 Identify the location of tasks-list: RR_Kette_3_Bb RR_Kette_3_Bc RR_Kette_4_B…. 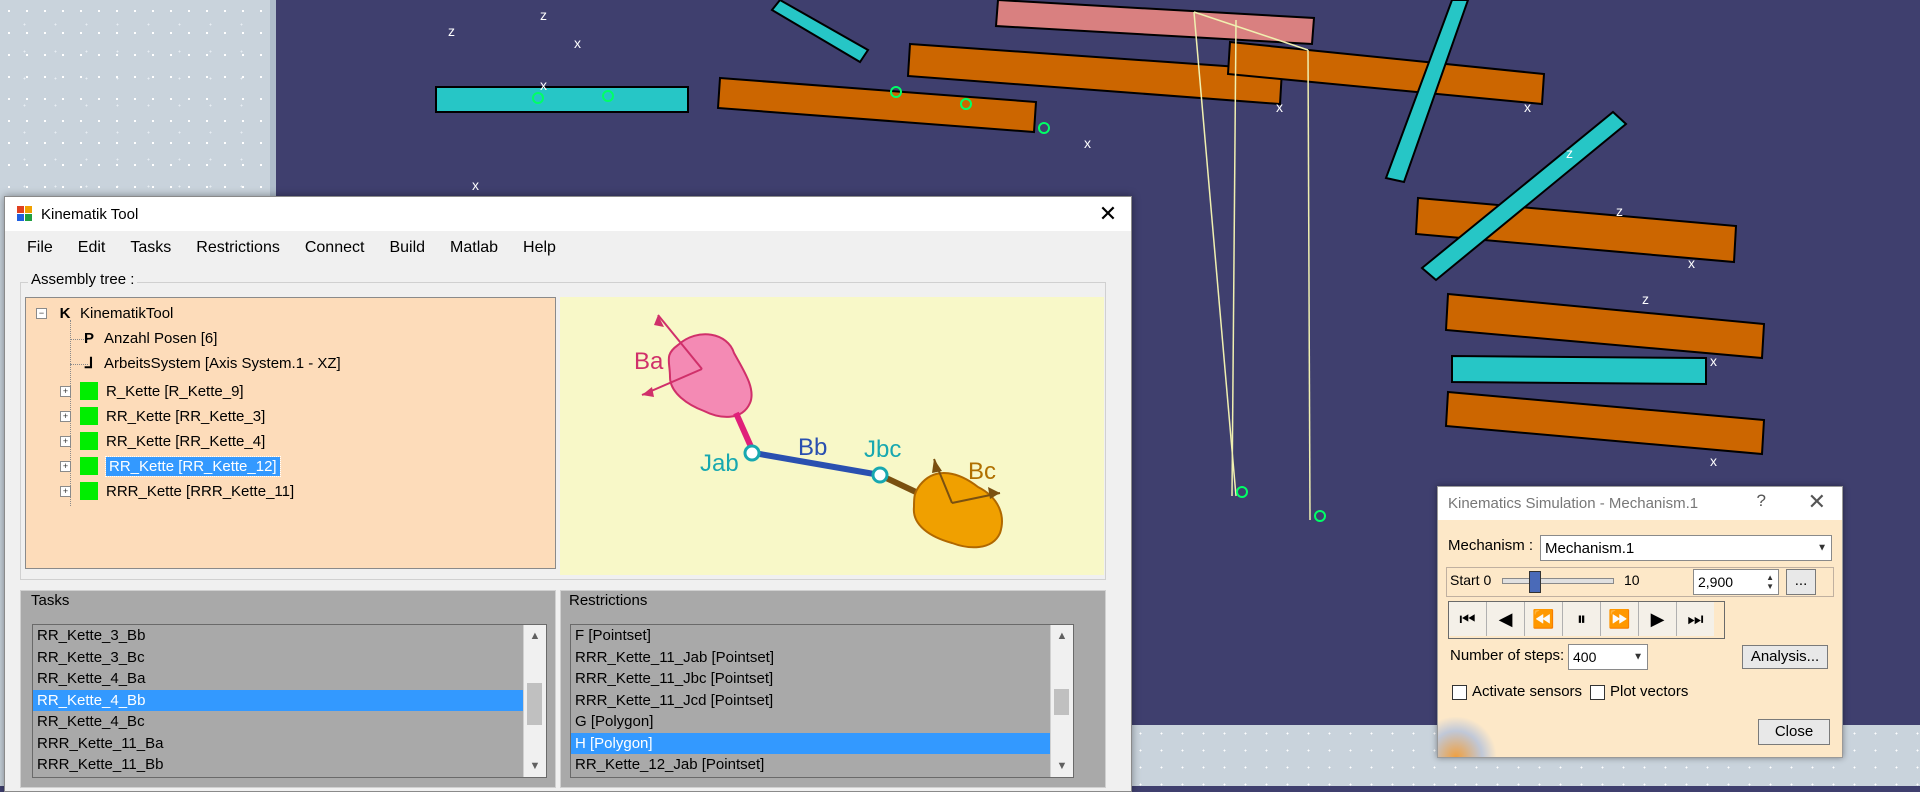
(289, 701).